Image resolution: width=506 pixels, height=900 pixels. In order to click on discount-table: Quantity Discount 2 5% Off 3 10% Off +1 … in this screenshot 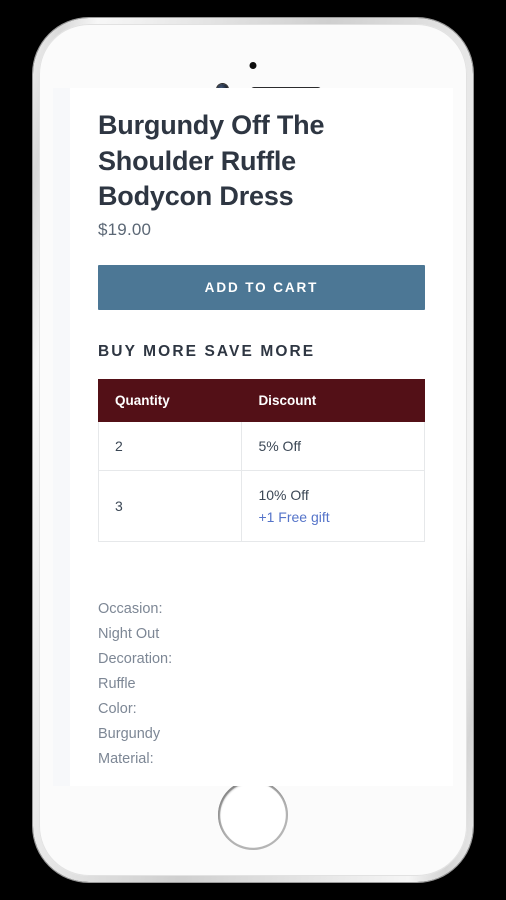, I will do `click(261, 460)`.